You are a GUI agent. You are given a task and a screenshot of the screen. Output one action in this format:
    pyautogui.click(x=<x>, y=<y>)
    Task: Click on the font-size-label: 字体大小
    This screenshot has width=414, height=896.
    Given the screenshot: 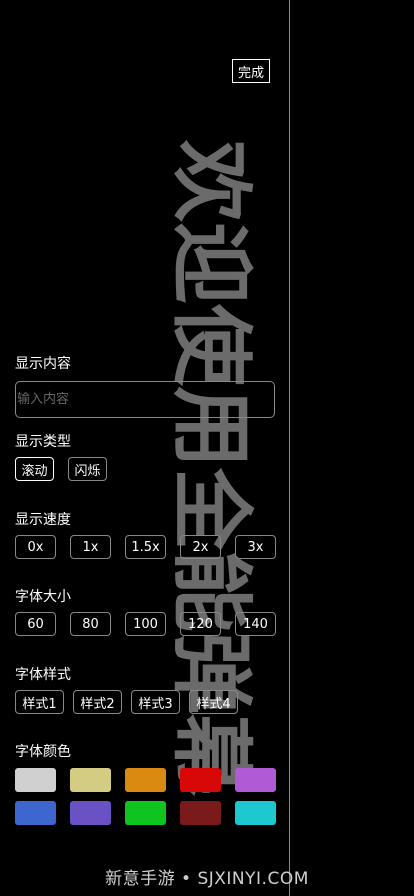 What is the action you would take?
    pyautogui.click(x=43, y=597)
    